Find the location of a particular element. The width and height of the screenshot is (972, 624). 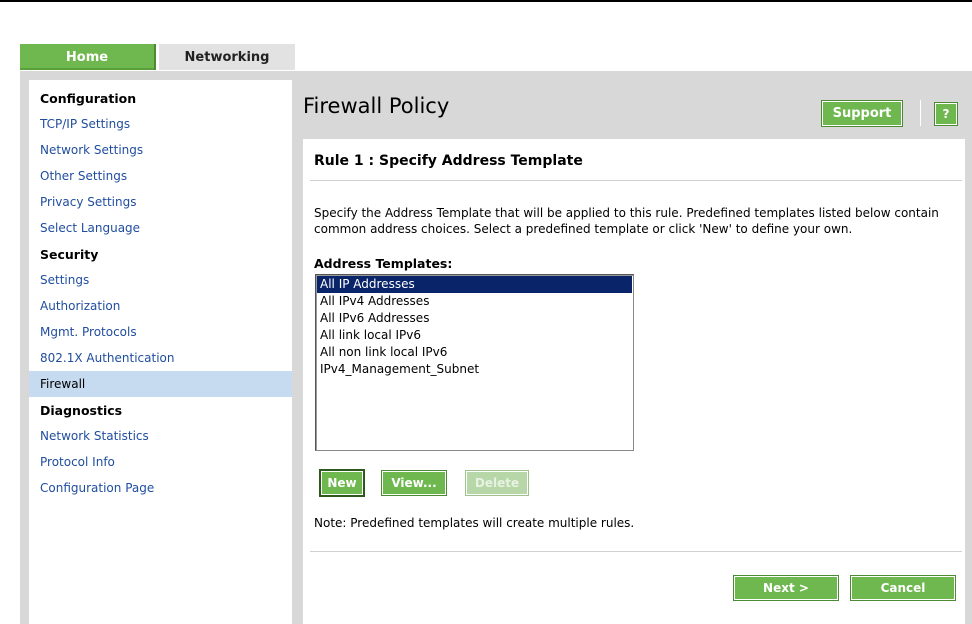

sidebar-item-other-settings: Other Settings is located at coordinates (160, 176).